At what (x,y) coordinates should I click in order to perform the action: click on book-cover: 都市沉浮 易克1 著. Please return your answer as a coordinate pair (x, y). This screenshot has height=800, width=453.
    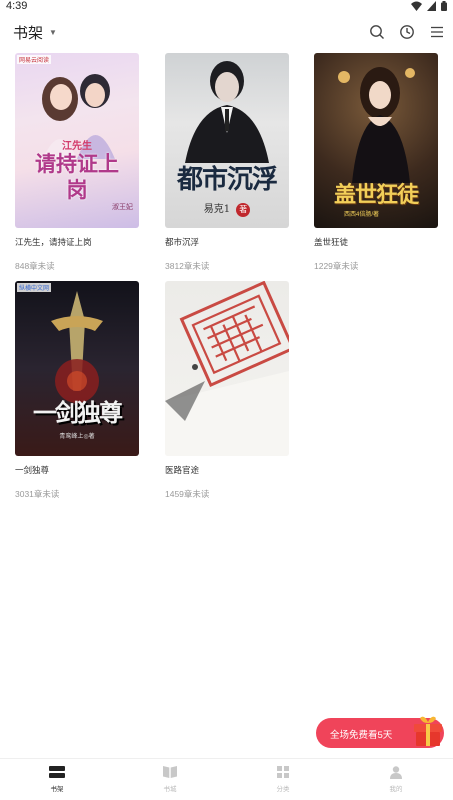
    Looking at the image, I should click on (227, 140).